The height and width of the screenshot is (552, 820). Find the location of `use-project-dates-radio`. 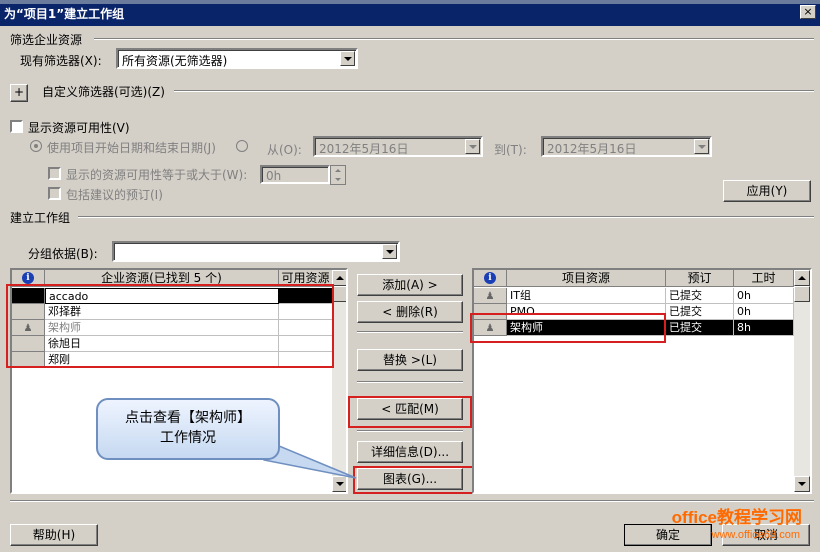

use-project-dates-radio is located at coordinates (36, 146).